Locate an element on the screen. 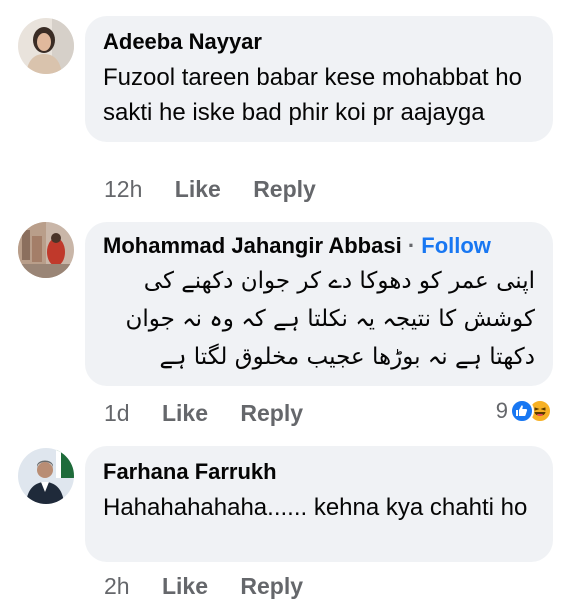  comment-author-line: Mohammad Jahangir Abbasi · Follow is located at coordinates (319, 246).